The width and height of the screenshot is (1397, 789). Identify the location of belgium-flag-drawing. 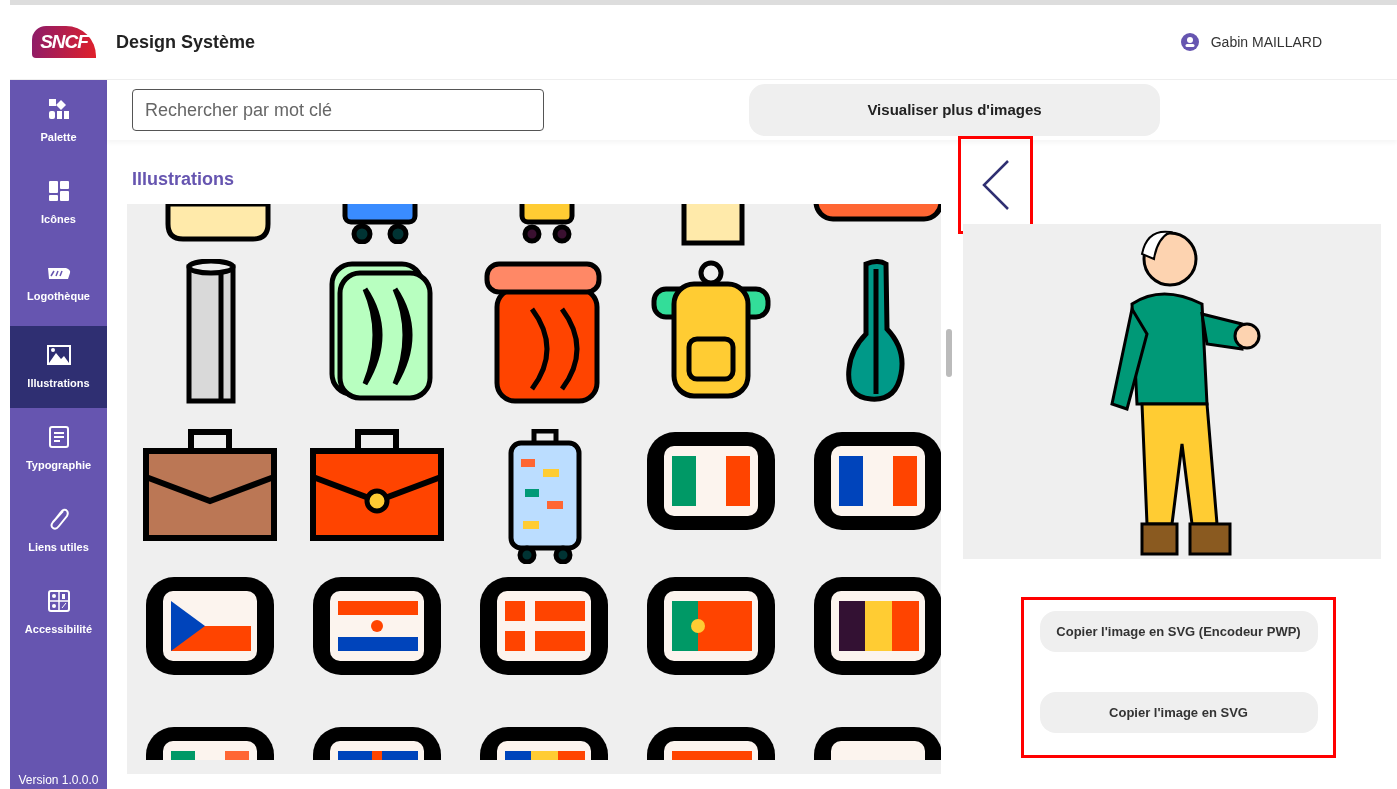
(876, 626).